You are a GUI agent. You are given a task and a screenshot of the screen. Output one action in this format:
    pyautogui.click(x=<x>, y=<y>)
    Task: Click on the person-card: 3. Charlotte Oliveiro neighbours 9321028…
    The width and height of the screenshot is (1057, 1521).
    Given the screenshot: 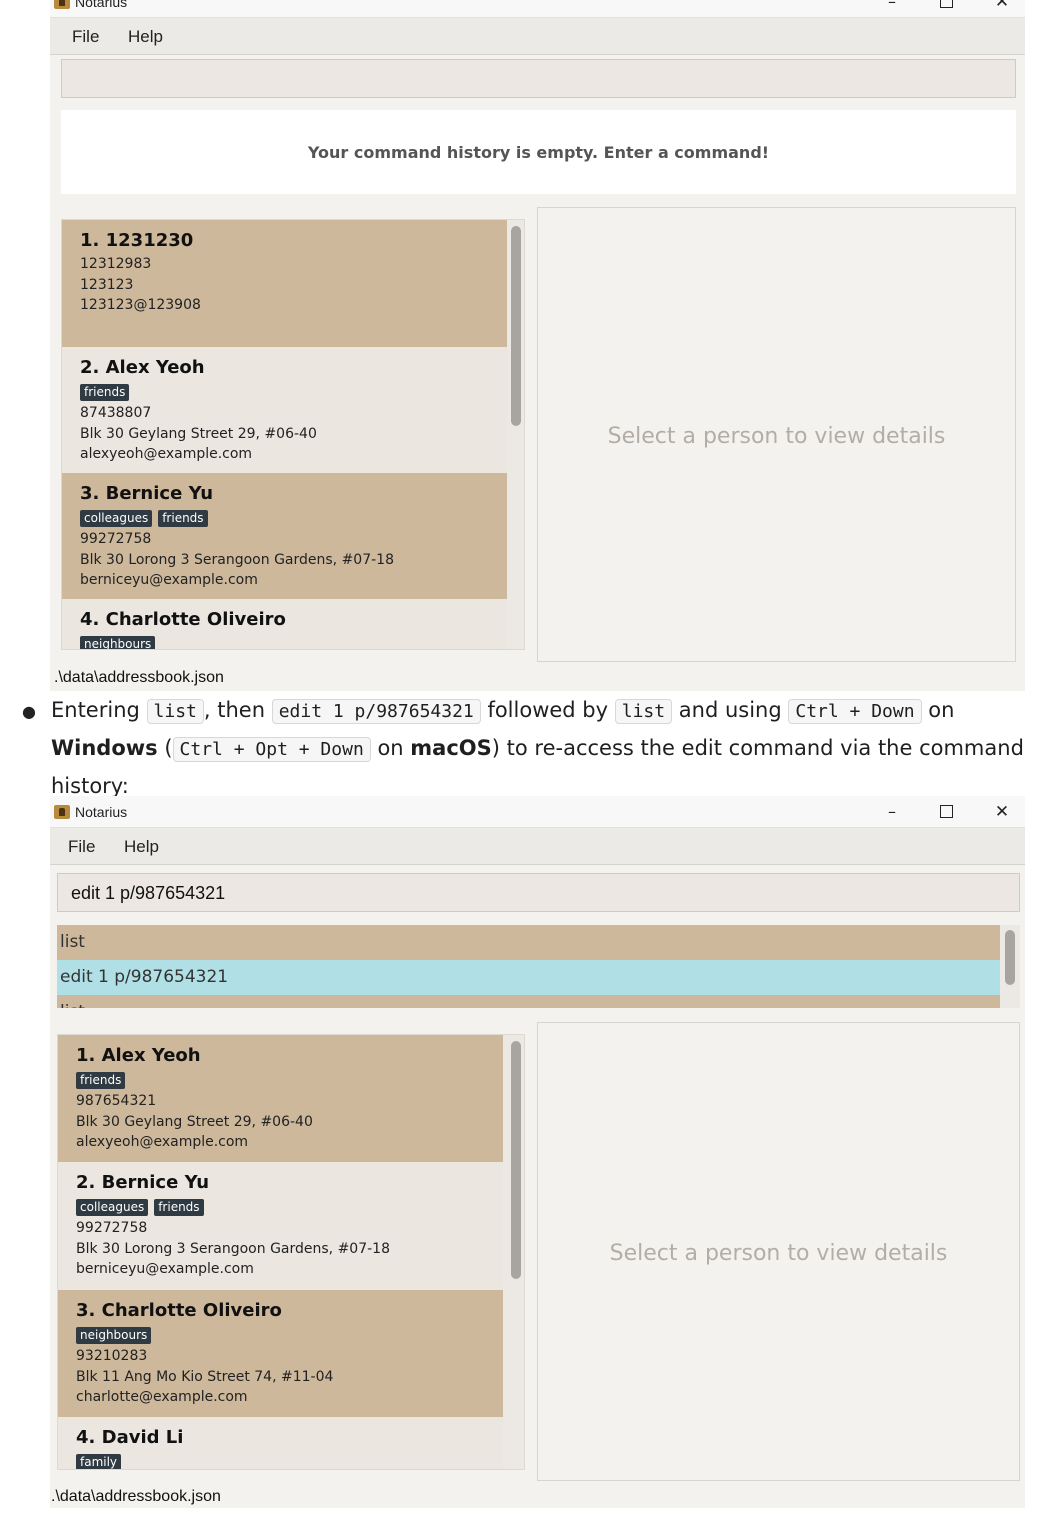 What is the action you would take?
    pyautogui.click(x=280, y=1353)
    